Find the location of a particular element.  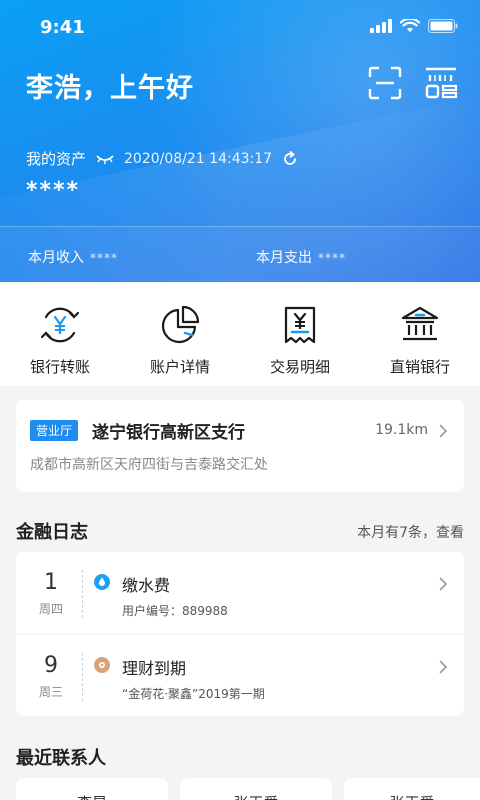

assets-row: 我的资产 2020/08/21 14:43:17 is located at coordinates (162, 158).